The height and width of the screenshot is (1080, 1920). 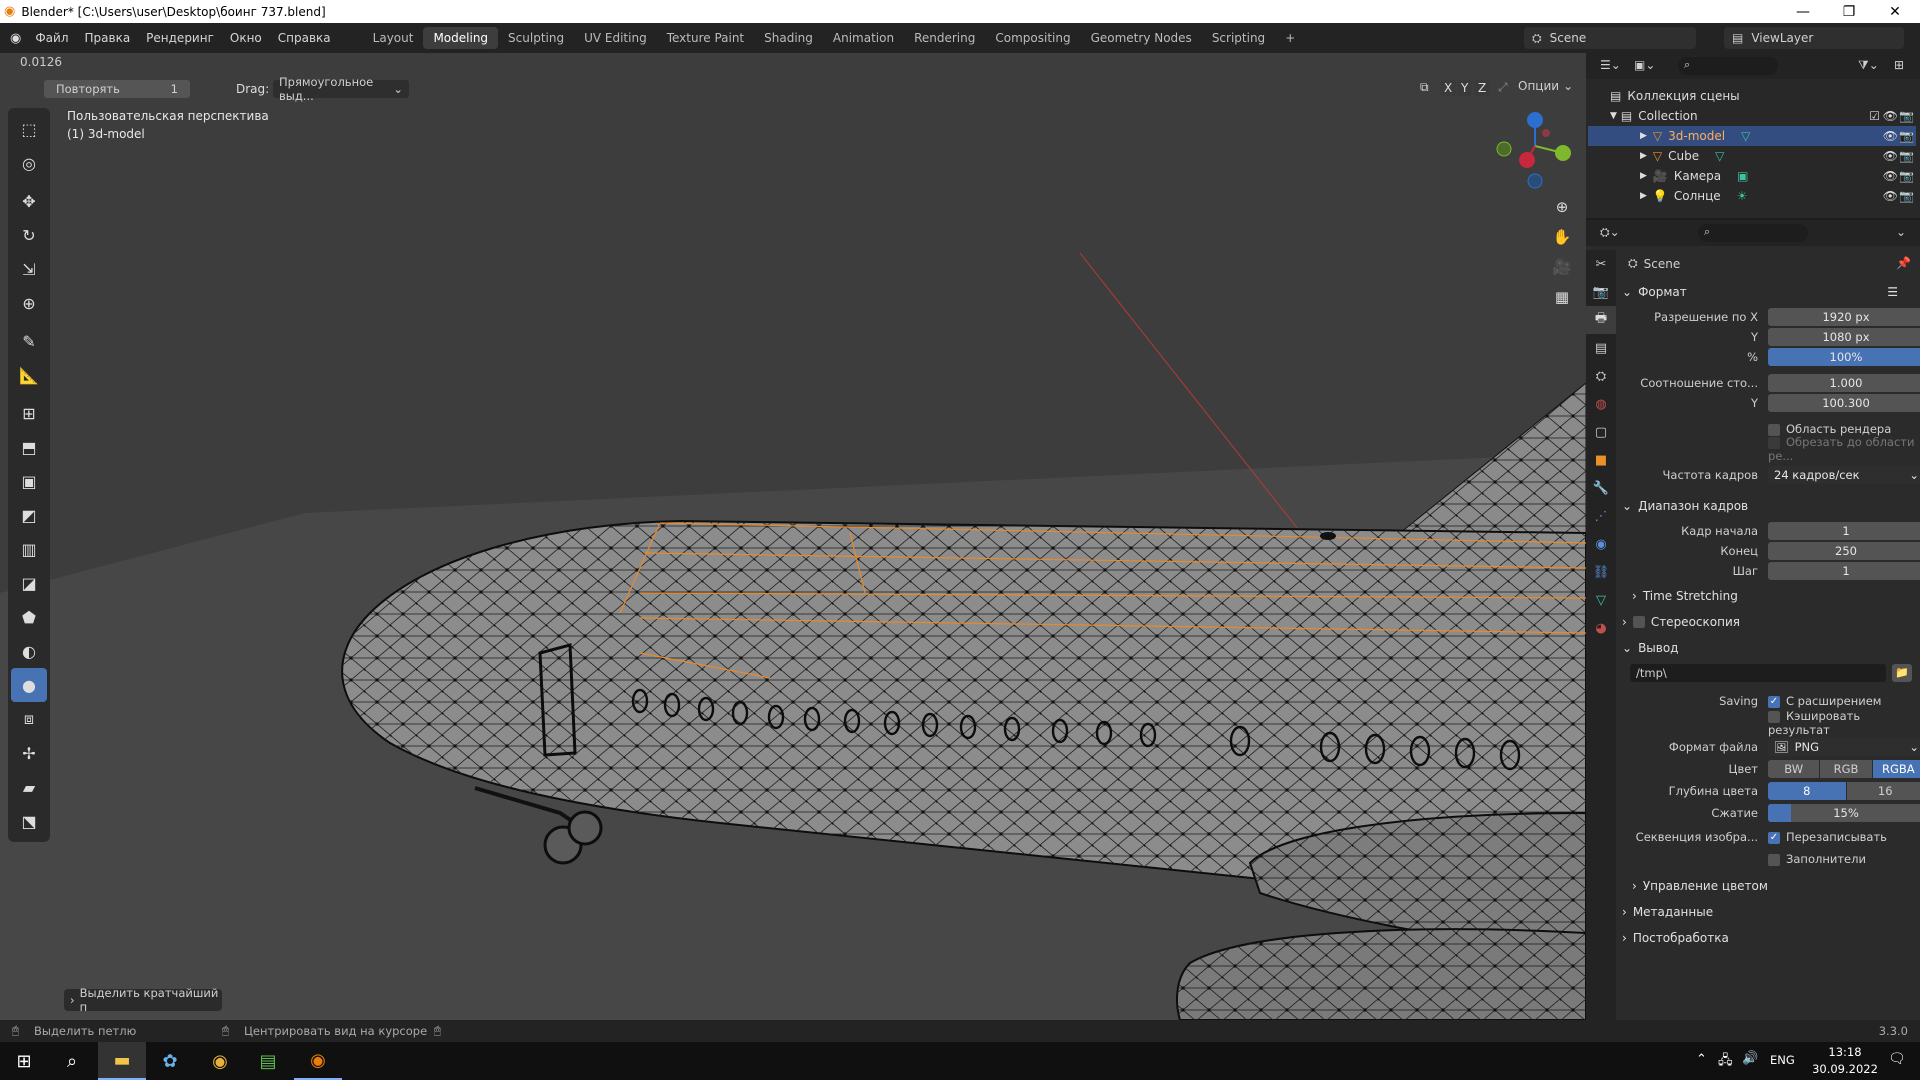 What do you see at coordinates (1601, 600) in the screenshot?
I see `data-tab-icon: ▽` at bounding box center [1601, 600].